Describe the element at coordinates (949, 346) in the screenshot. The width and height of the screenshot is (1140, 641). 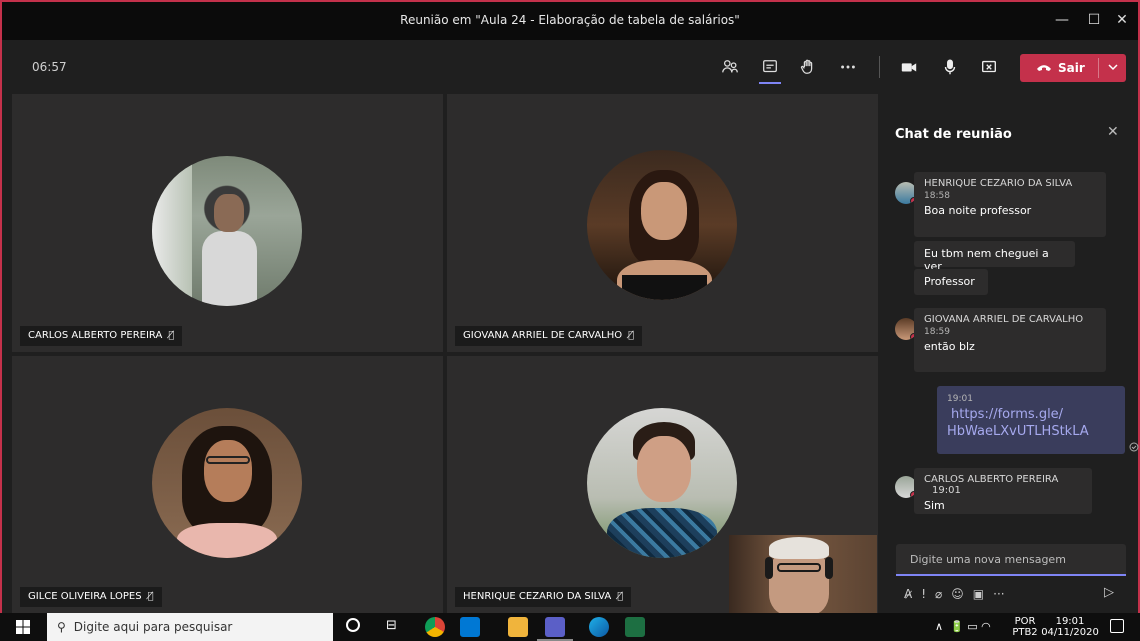
I see `message-text: então blz` at that location.